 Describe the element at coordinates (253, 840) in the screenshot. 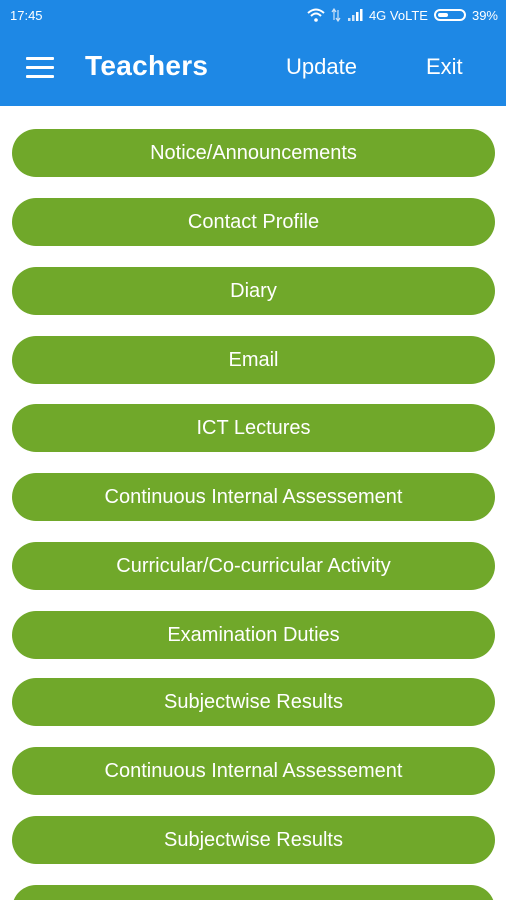

I see `subjectwise-results-button-2: Subjectwise Results` at that location.